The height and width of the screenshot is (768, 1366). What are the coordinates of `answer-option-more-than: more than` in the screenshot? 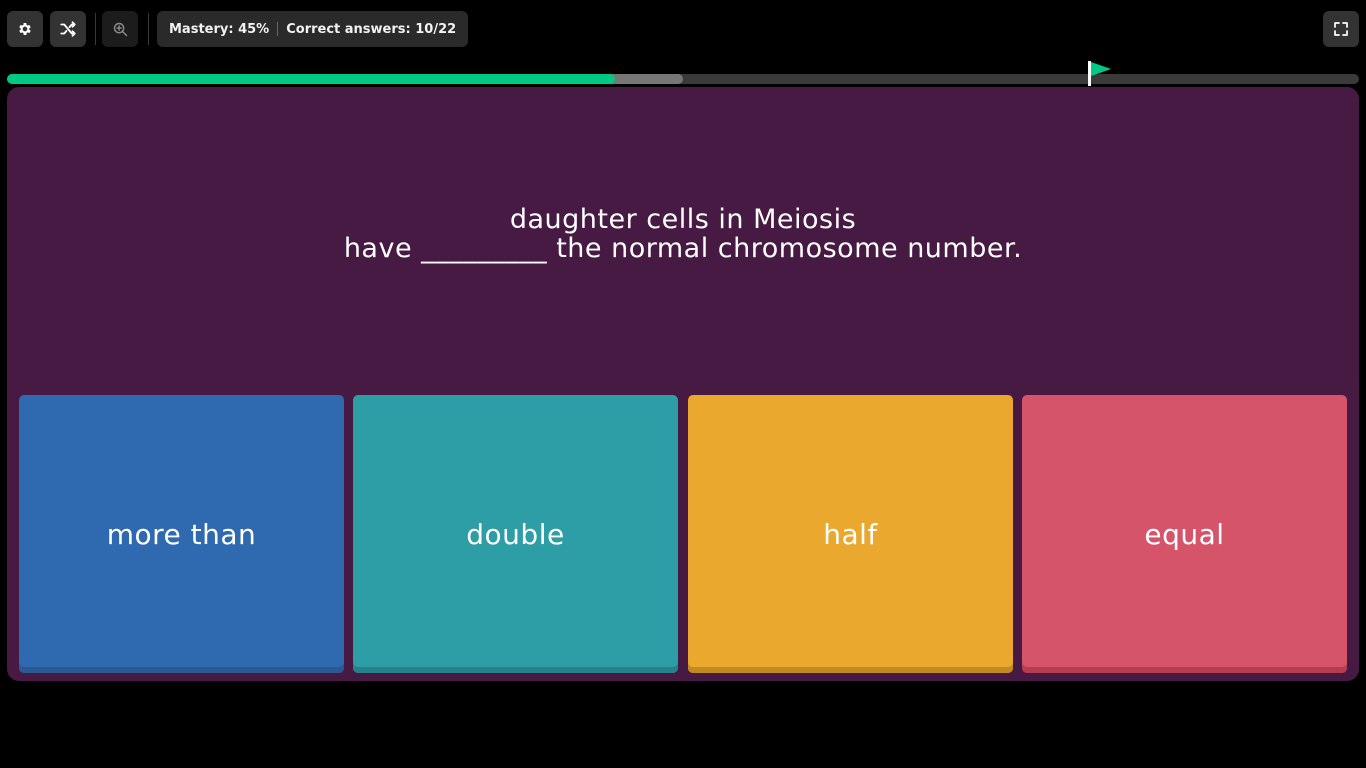 It's located at (181, 534).